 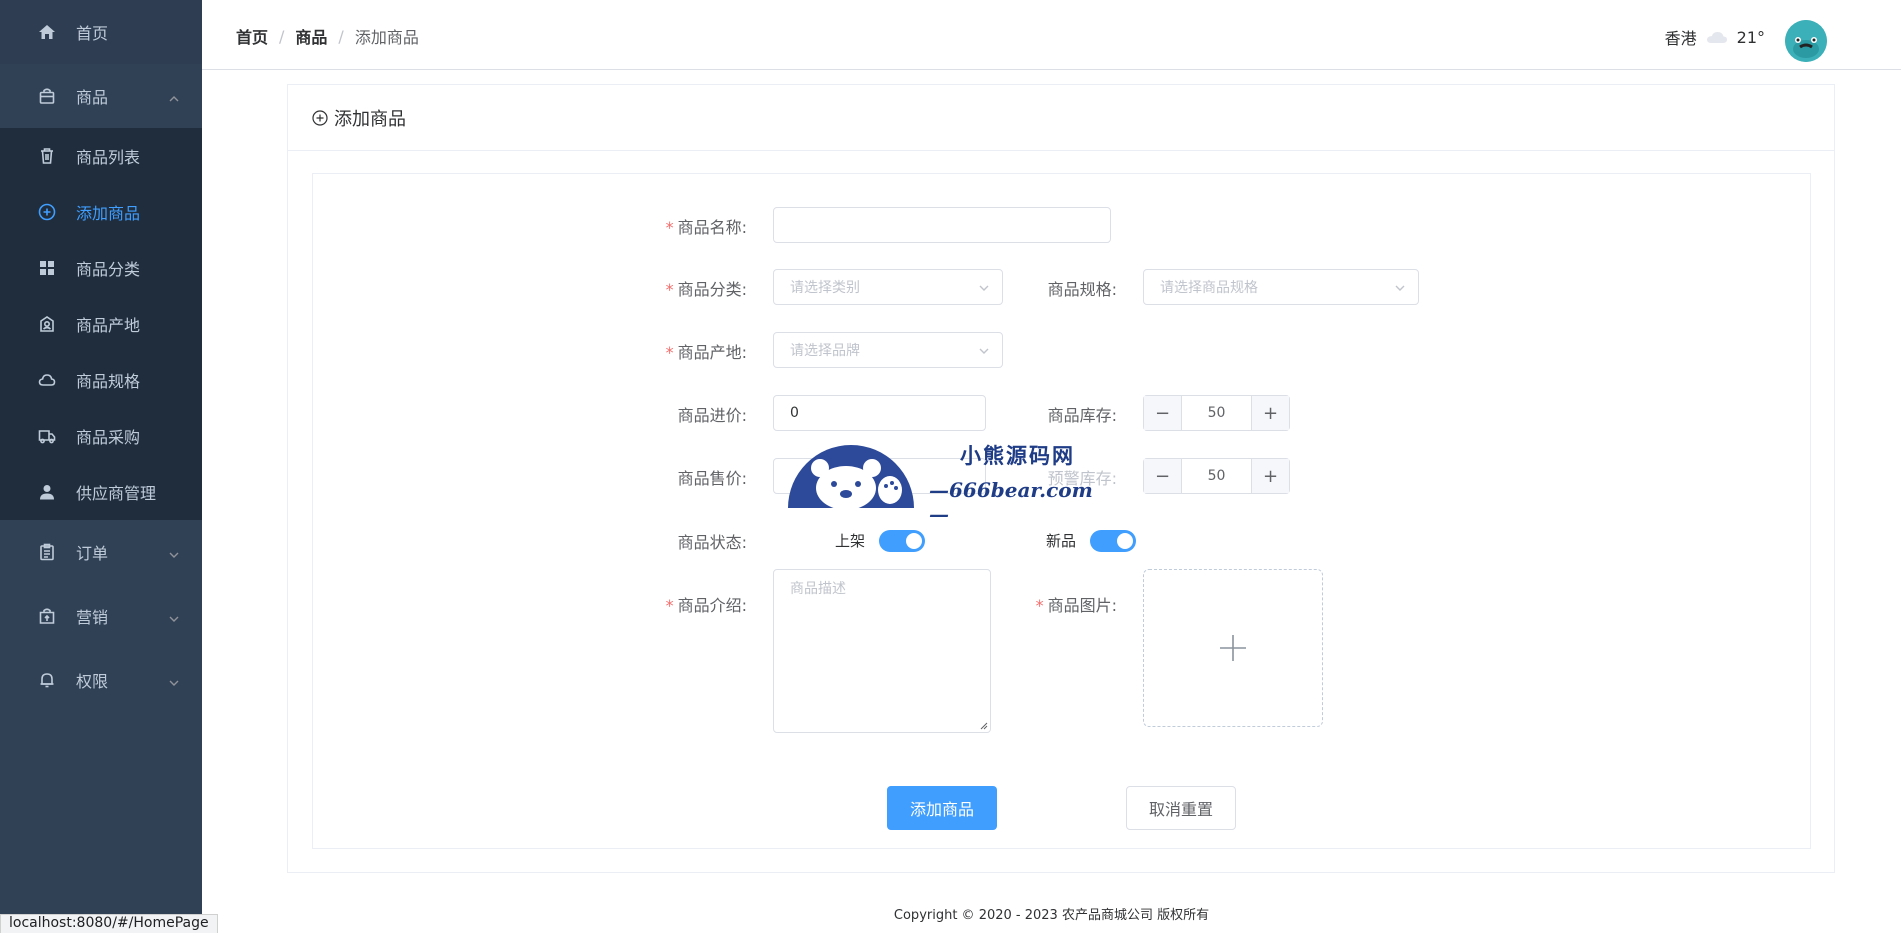 What do you see at coordinates (47, 436) in the screenshot?
I see `truck-icon` at bounding box center [47, 436].